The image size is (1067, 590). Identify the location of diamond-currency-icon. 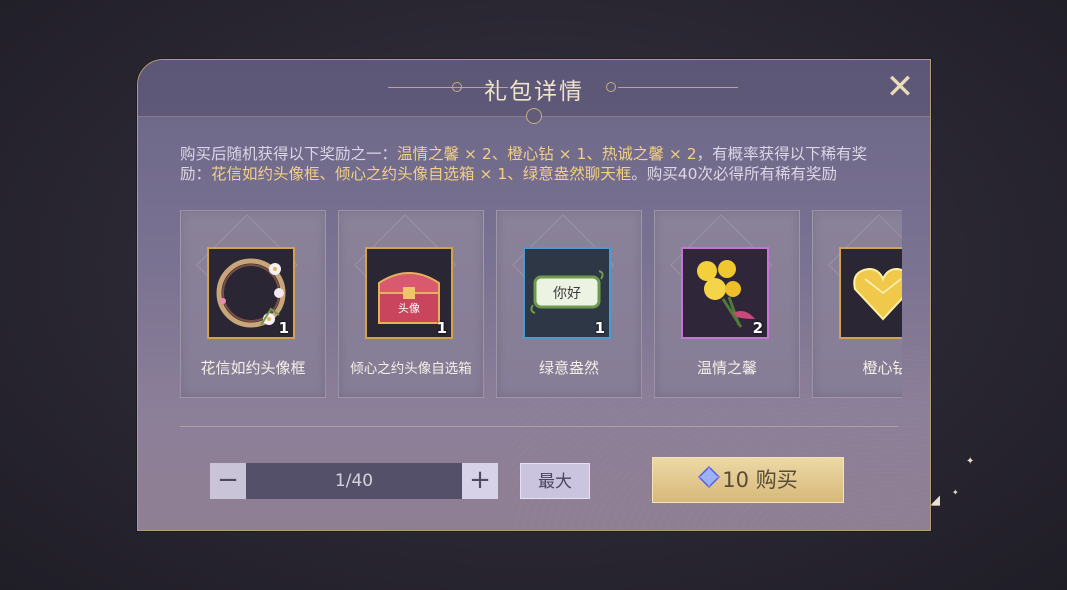
(709, 481).